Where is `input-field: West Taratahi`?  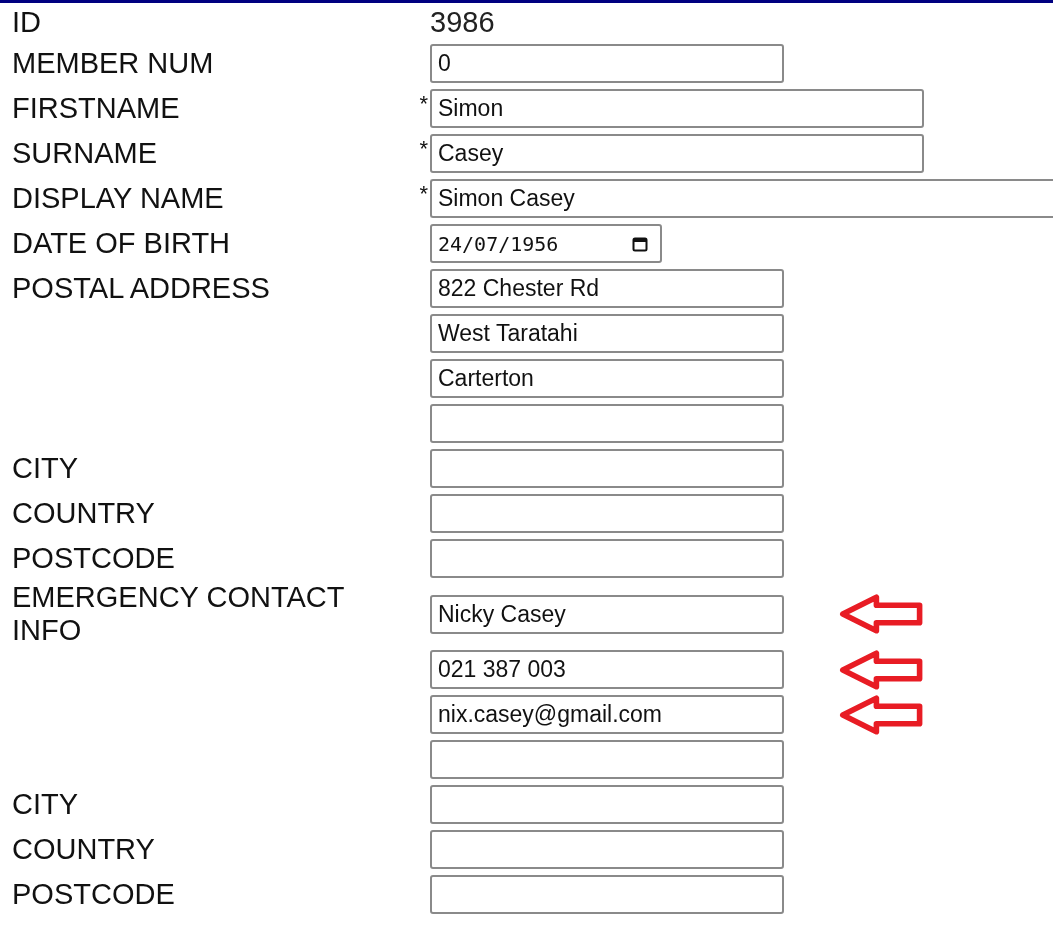
input-field: West Taratahi is located at coordinates (607, 333).